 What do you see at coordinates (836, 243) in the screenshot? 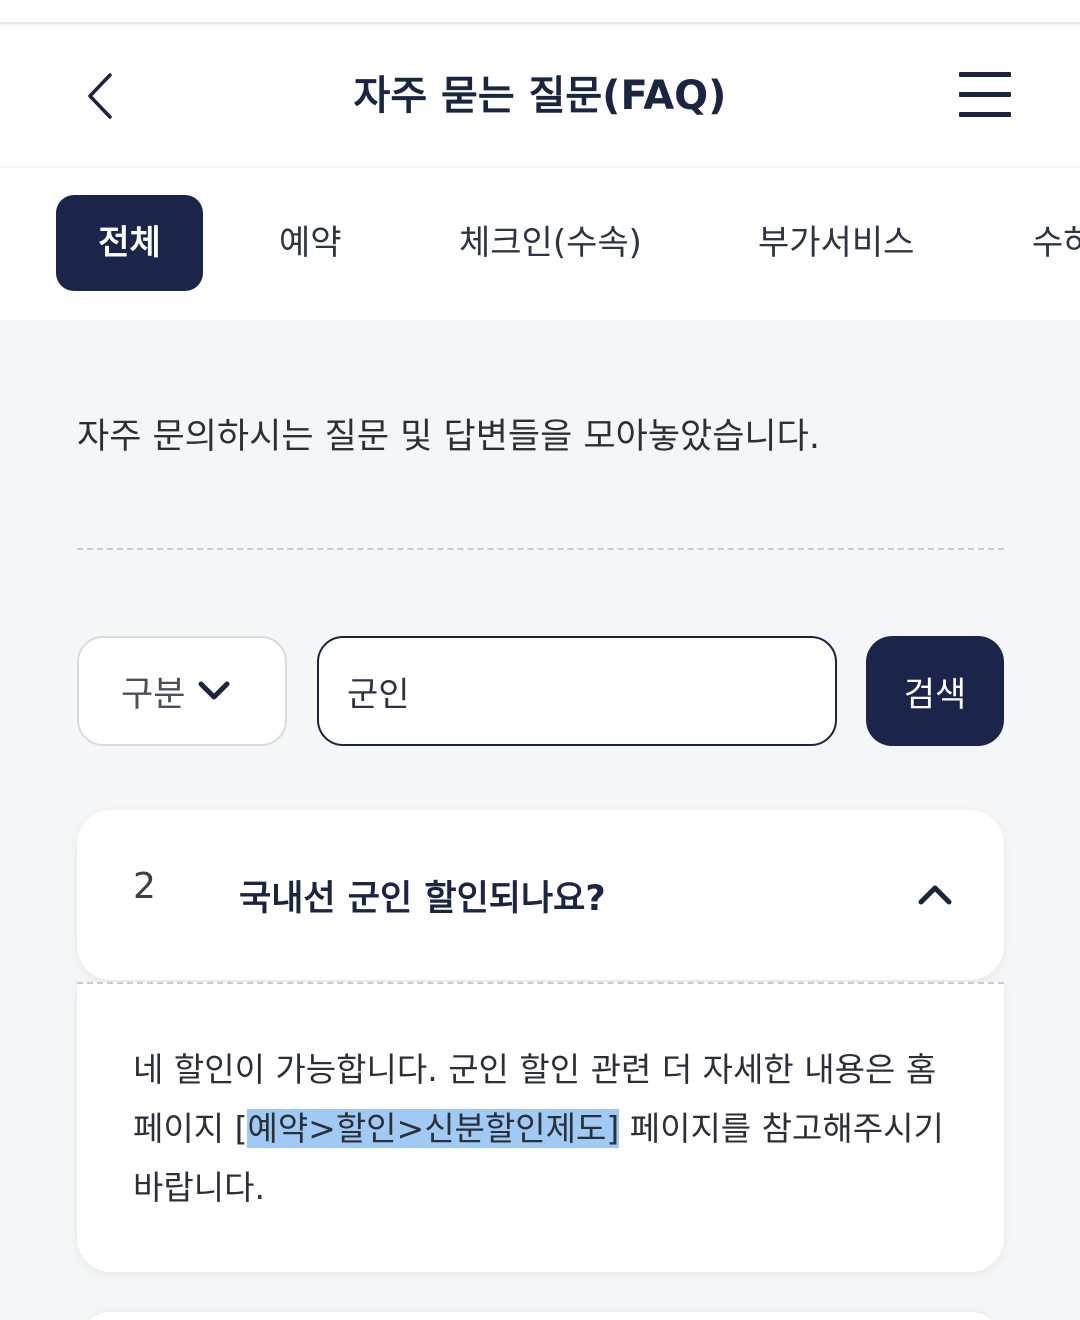
I see `tab-extra-services: 부가서비스` at bounding box center [836, 243].